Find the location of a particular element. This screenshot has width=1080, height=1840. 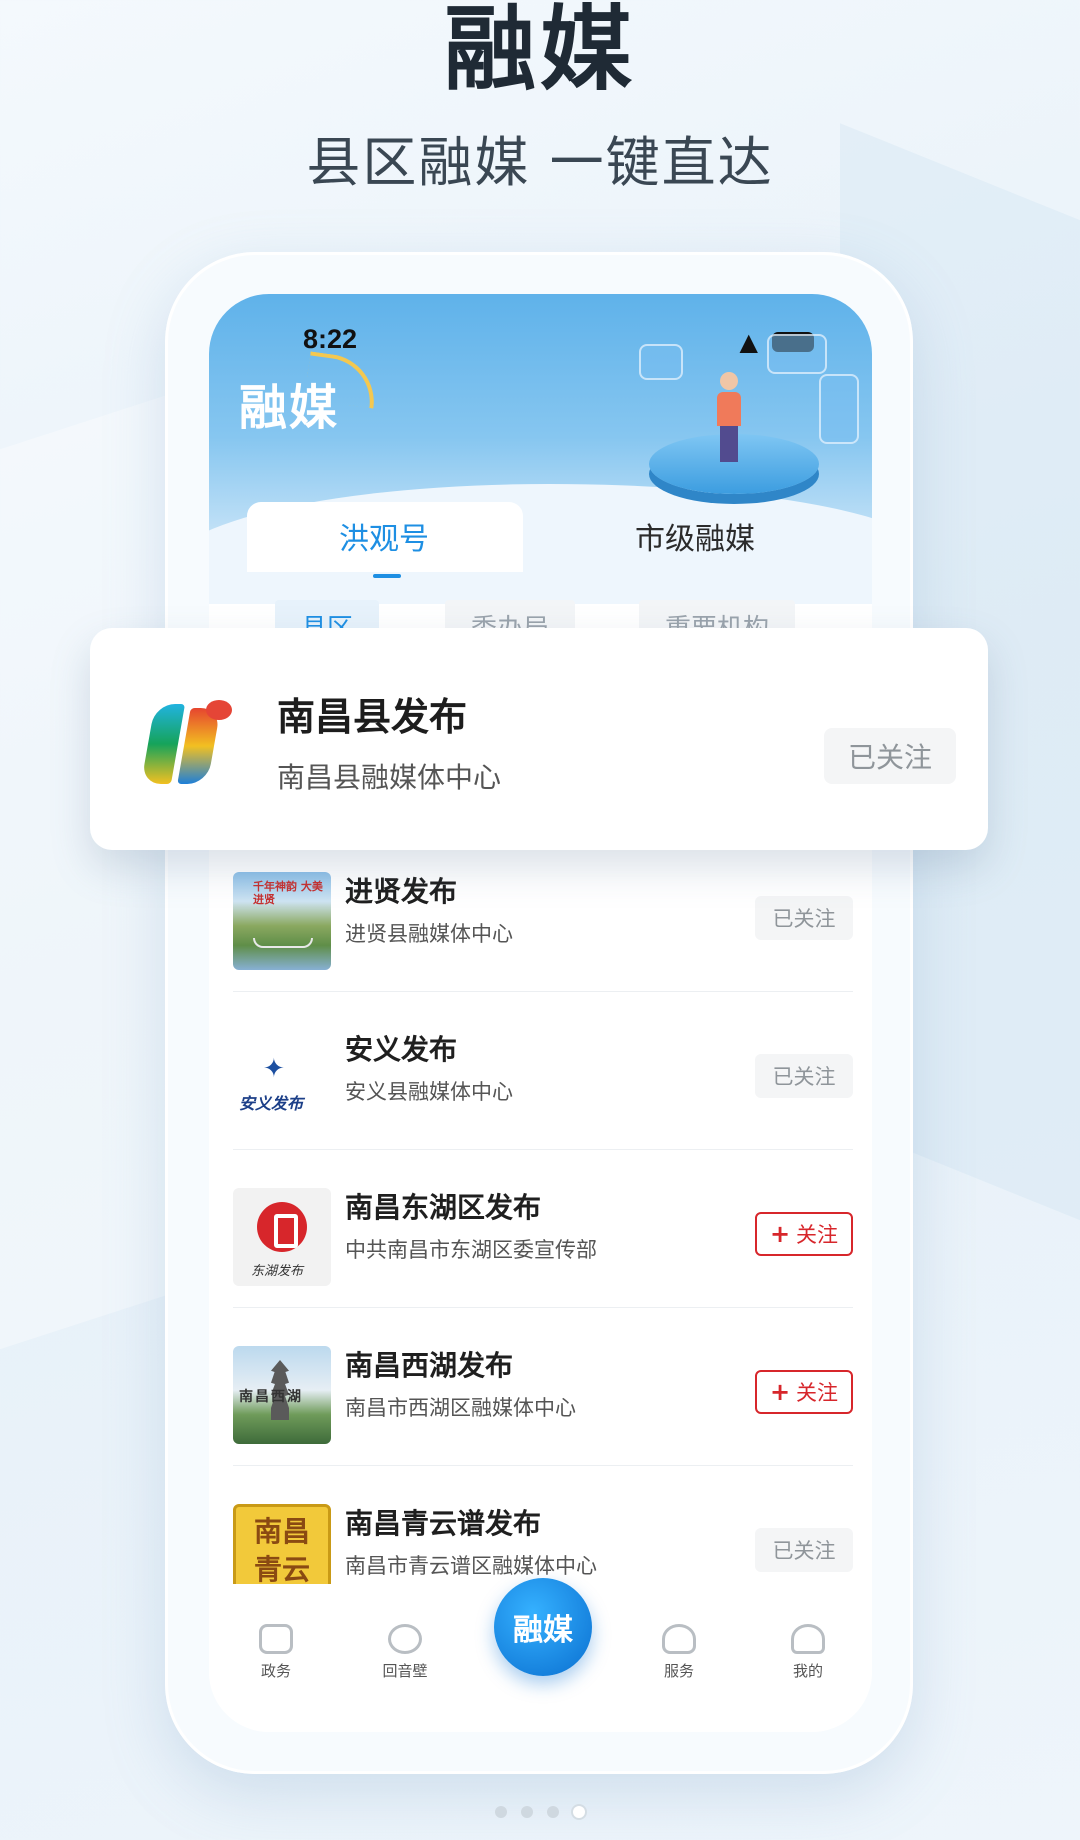

featured-account-card: 南昌县发布 南昌县融媒体中心 已关注 is located at coordinates (539, 739).